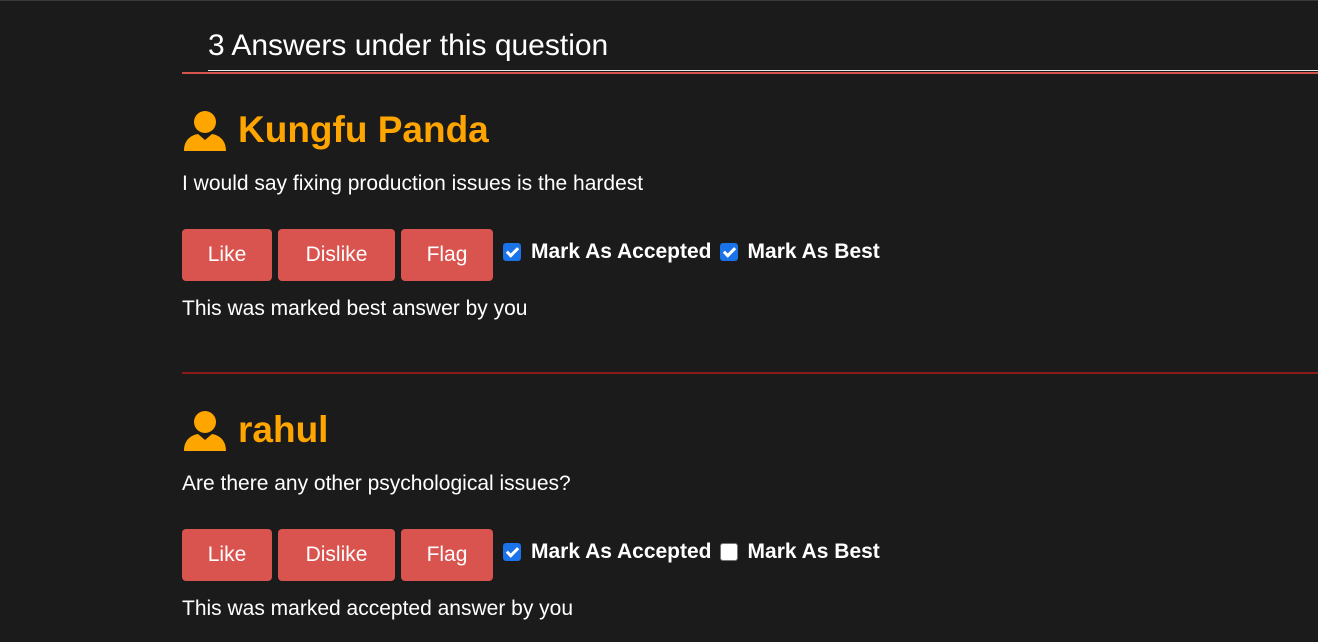  What do you see at coordinates (363, 130) in the screenshot?
I see `author-name: Kungfu Panda` at bounding box center [363, 130].